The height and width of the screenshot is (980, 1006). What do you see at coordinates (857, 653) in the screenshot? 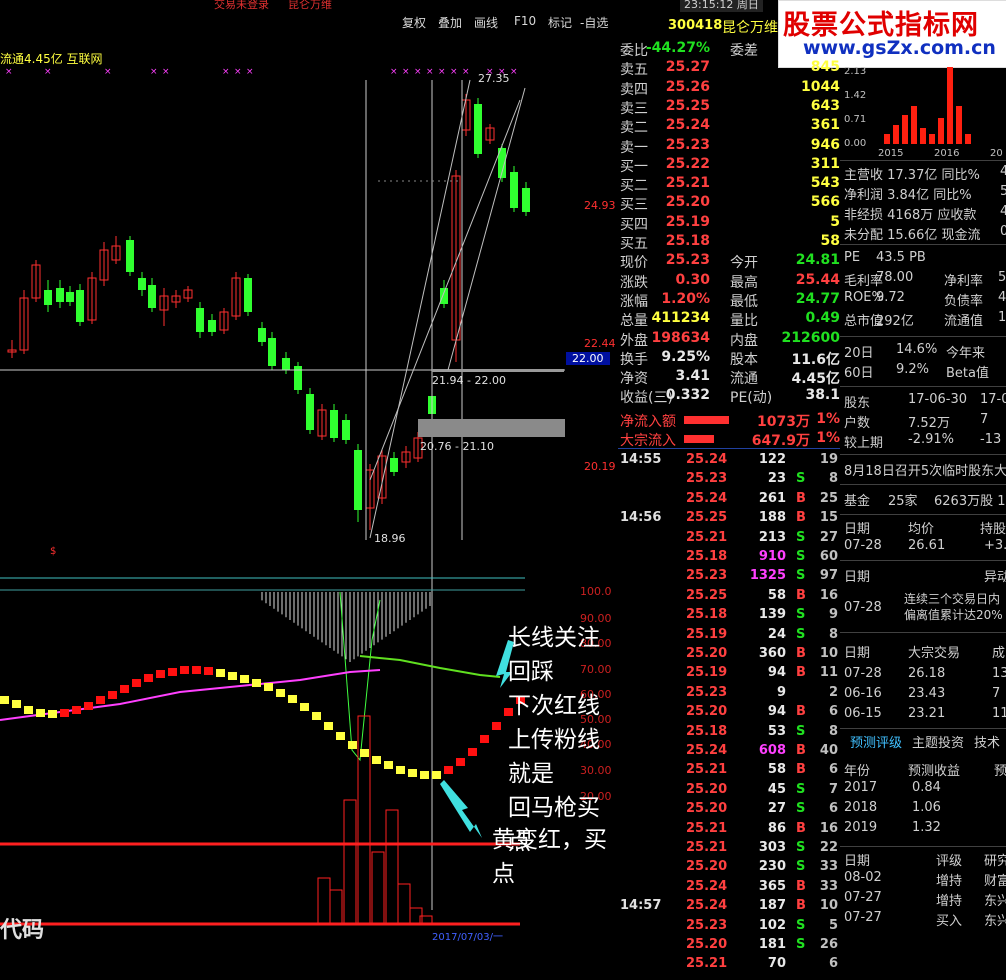
I see `hdr: 日期` at bounding box center [857, 653].